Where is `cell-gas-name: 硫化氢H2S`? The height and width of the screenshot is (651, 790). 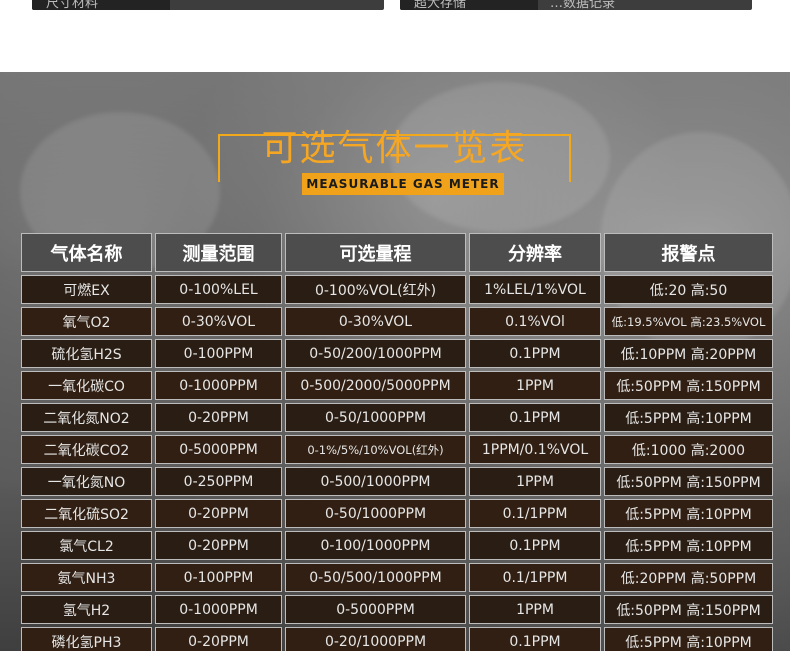 cell-gas-name: 硫化氢H2S is located at coordinates (86, 353).